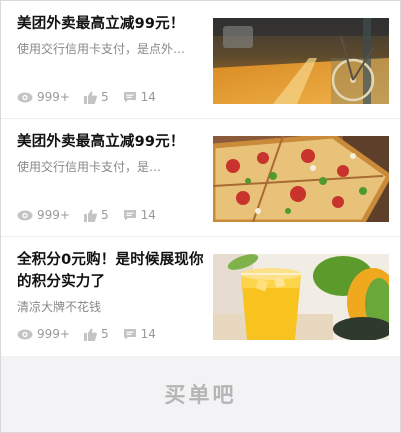 The image size is (401, 433). What do you see at coordinates (301, 61) in the screenshot?
I see `street-bicycle-photo` at bounding box center [301, 61].